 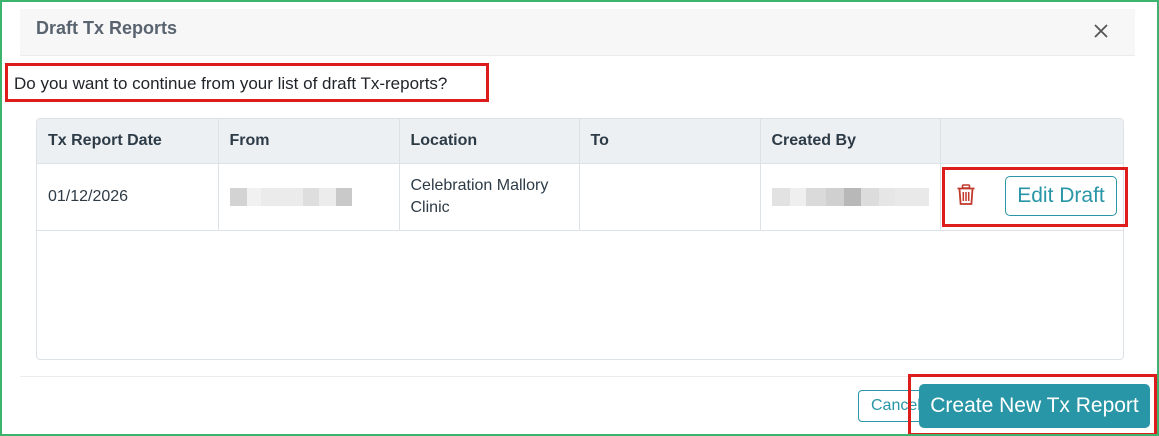 I want to click on dialog-header: Draft Tx Reports, so click(x=577, y=32).